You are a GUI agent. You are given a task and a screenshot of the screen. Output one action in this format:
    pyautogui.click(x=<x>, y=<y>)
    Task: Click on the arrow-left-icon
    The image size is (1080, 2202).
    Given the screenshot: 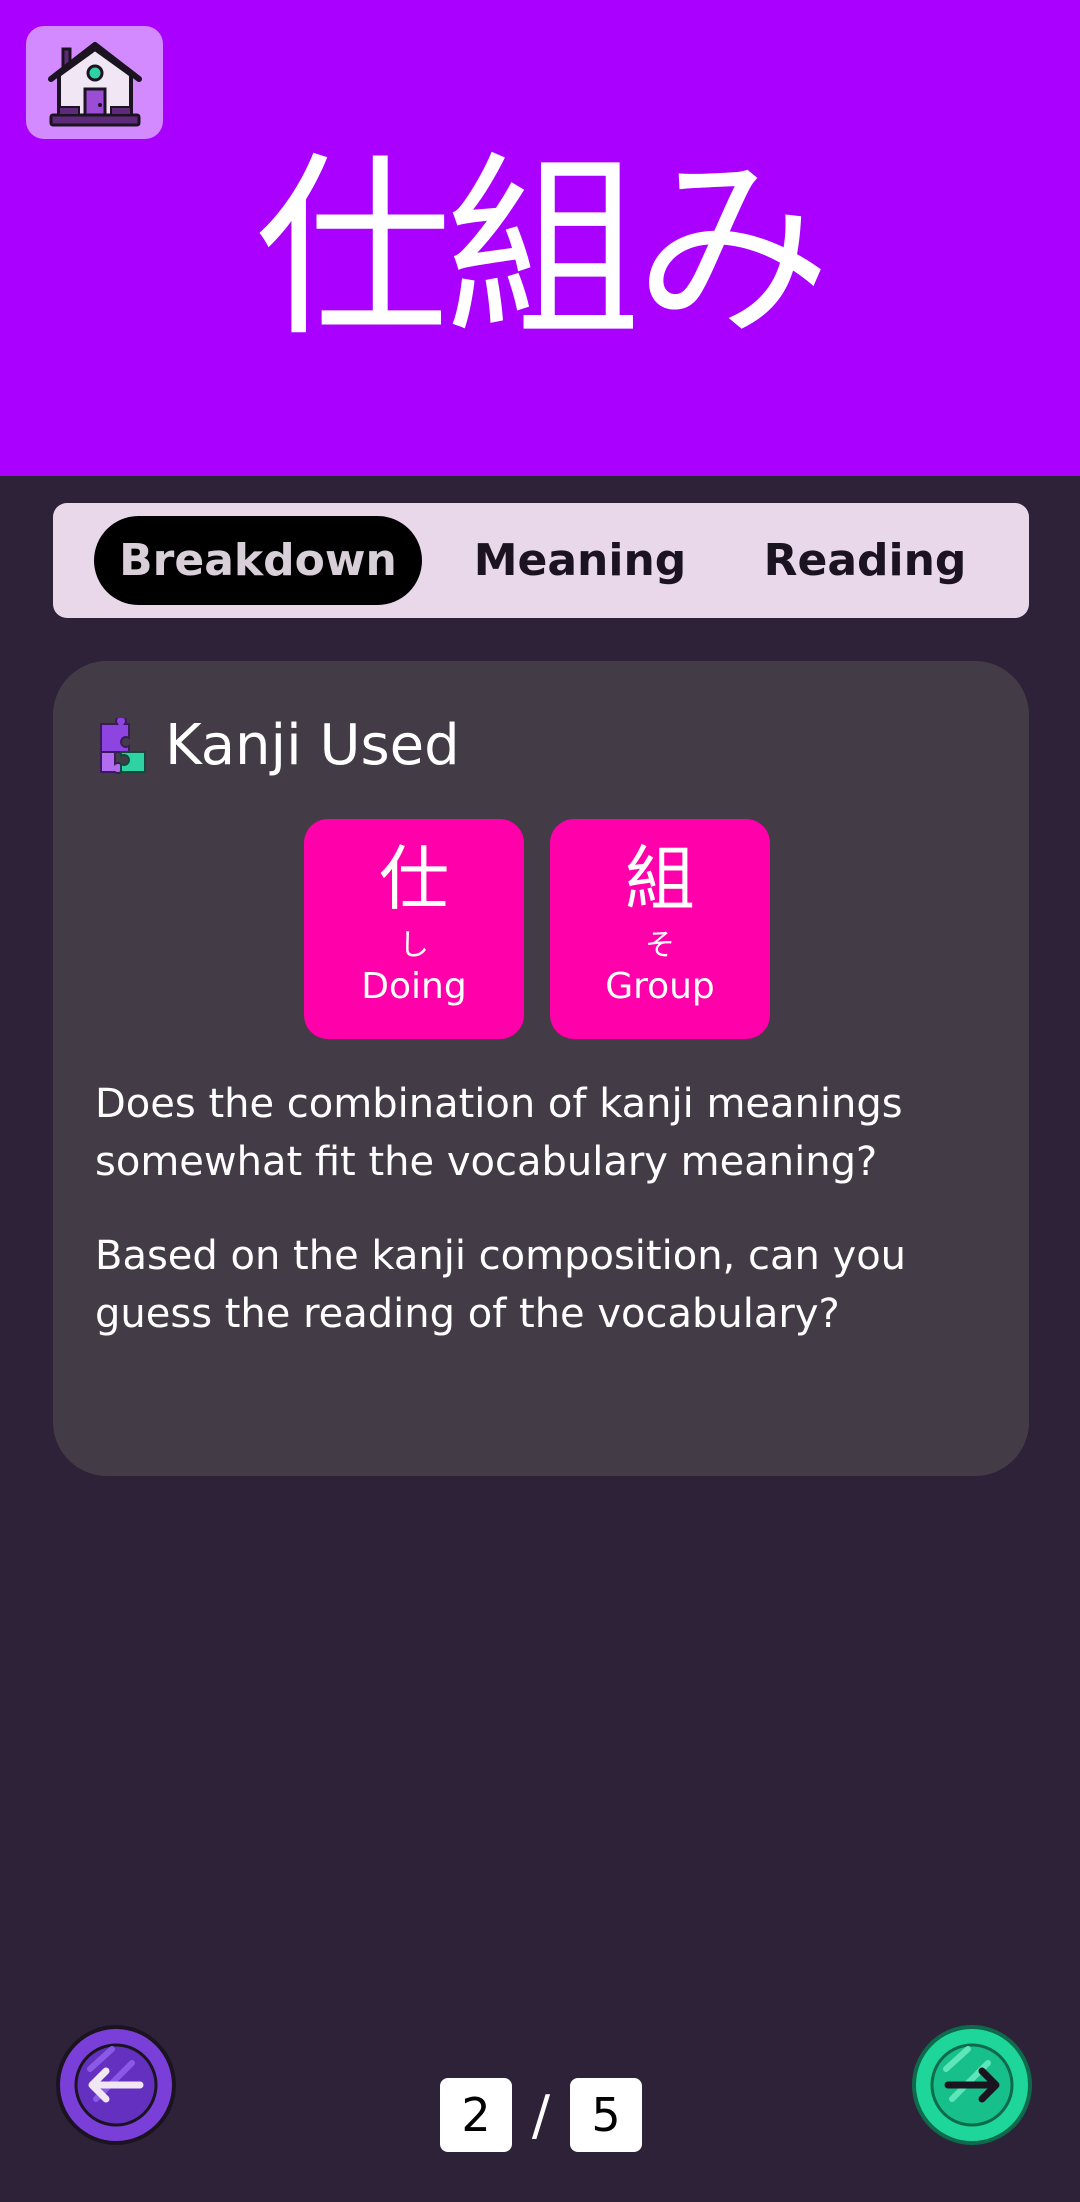 What is the action you would take?
    pyautogui.click(x=116, y=2085)
    